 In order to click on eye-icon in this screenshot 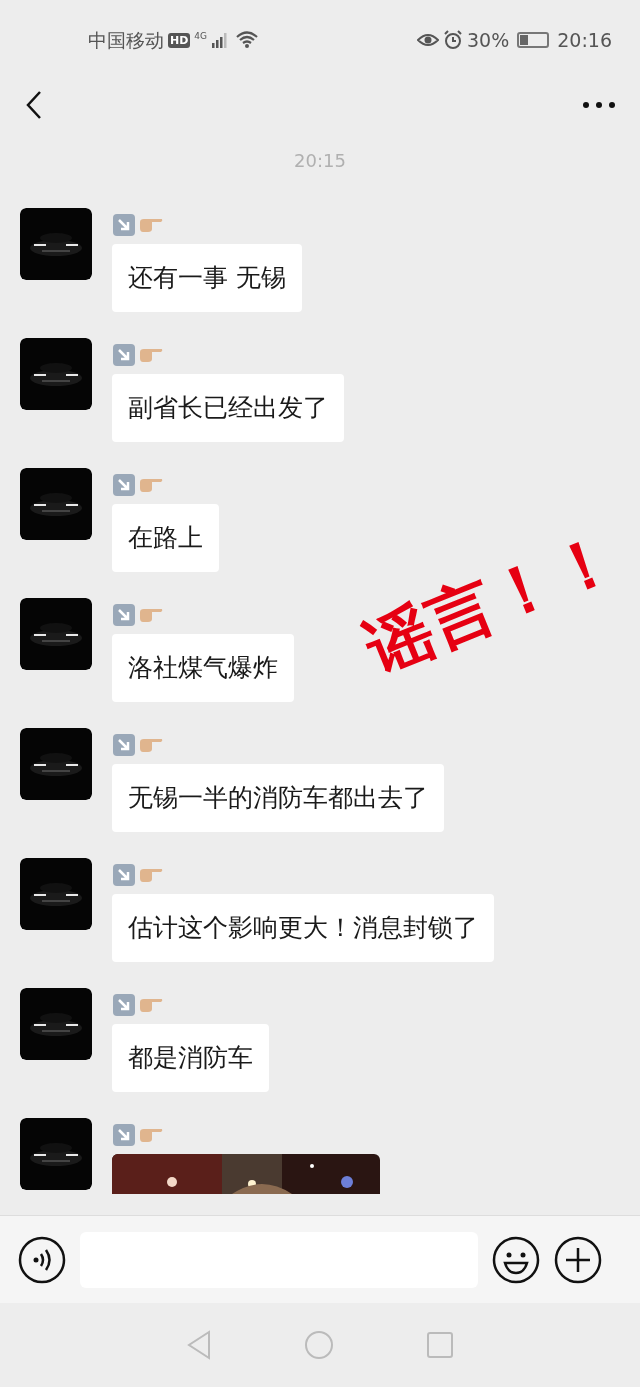, I will do `click(428, 40)`.